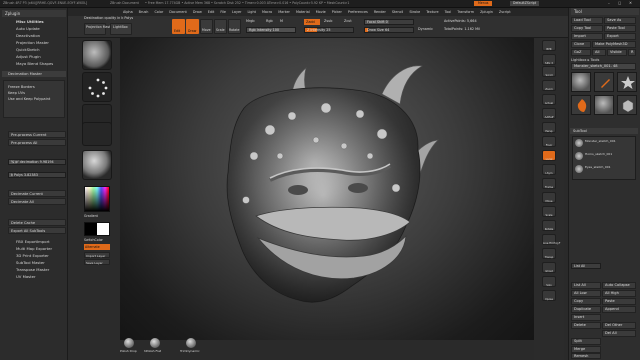 This screenshot has width=640, height=360. What do you see at coordinates (192, 26) in the screenshot?
I see `draw-mode-button: Draw` at bounding box center [192, 26].